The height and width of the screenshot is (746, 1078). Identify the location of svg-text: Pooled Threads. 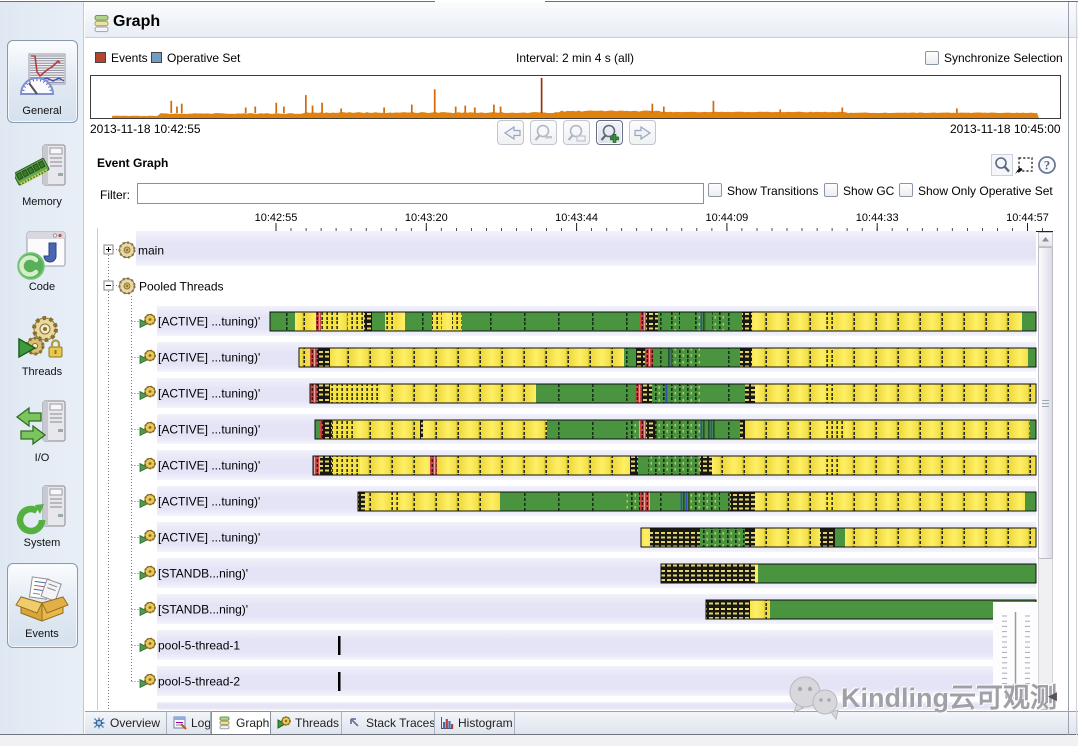
(181, 287).